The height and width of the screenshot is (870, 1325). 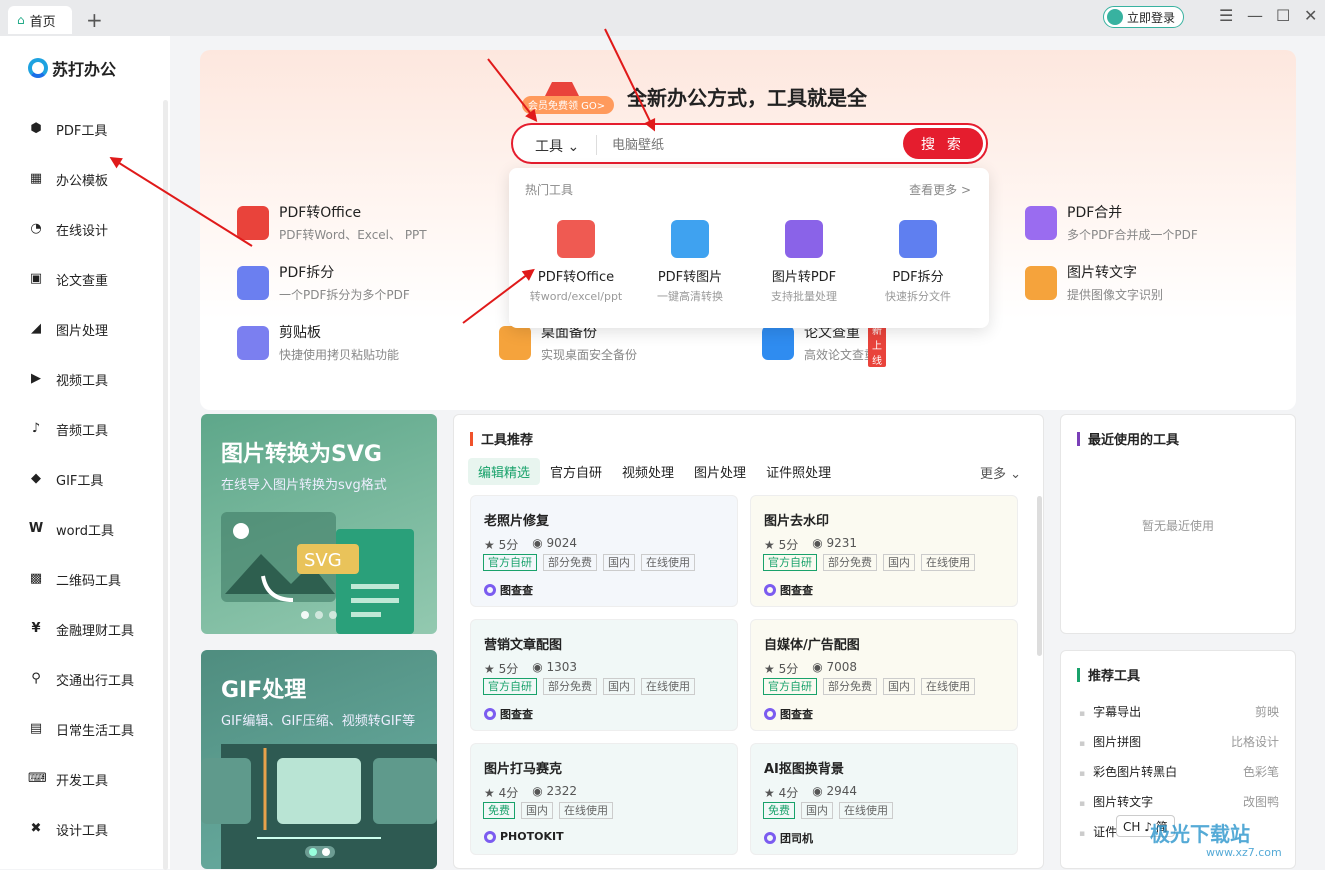 What do you see at coordinates (339, 355) in the screenshot?
I see `tool-desc: 快捷使用拷贝粘贴功能` at bounding box center [339, 355].